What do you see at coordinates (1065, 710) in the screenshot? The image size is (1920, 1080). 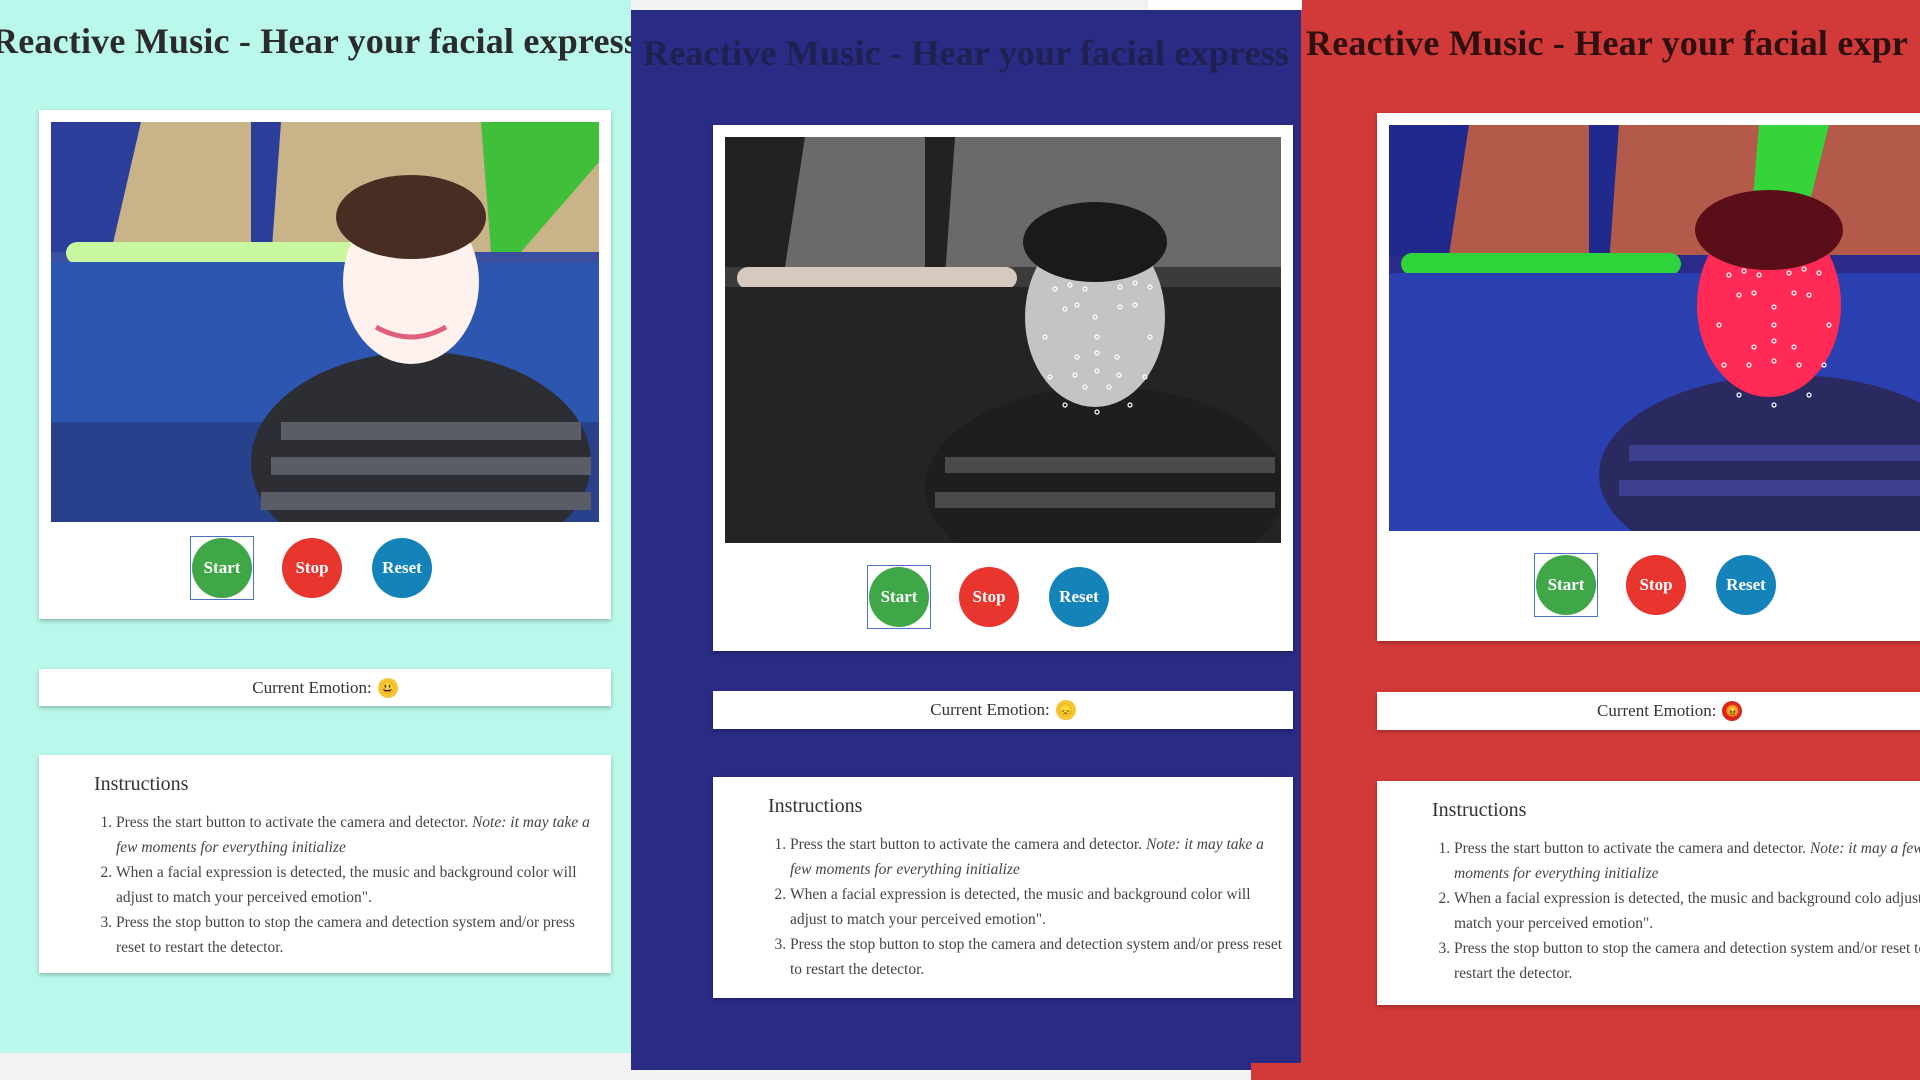 I see `disappointed-face-icon: 😞` at bounding box center [1065, 710].